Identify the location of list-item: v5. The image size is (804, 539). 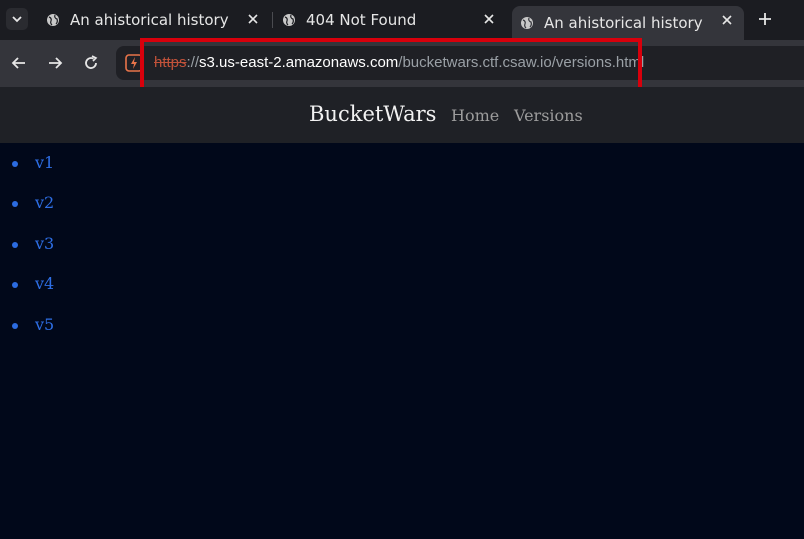
(402, 325).